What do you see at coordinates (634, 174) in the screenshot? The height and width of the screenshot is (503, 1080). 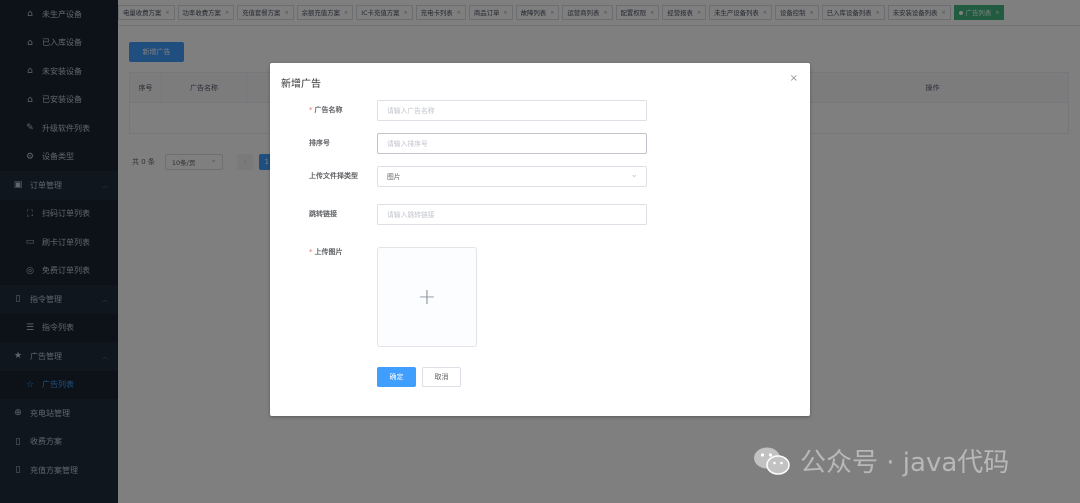 I see `chevron-down-icon: ⌄` at bounding box center [634, 174].